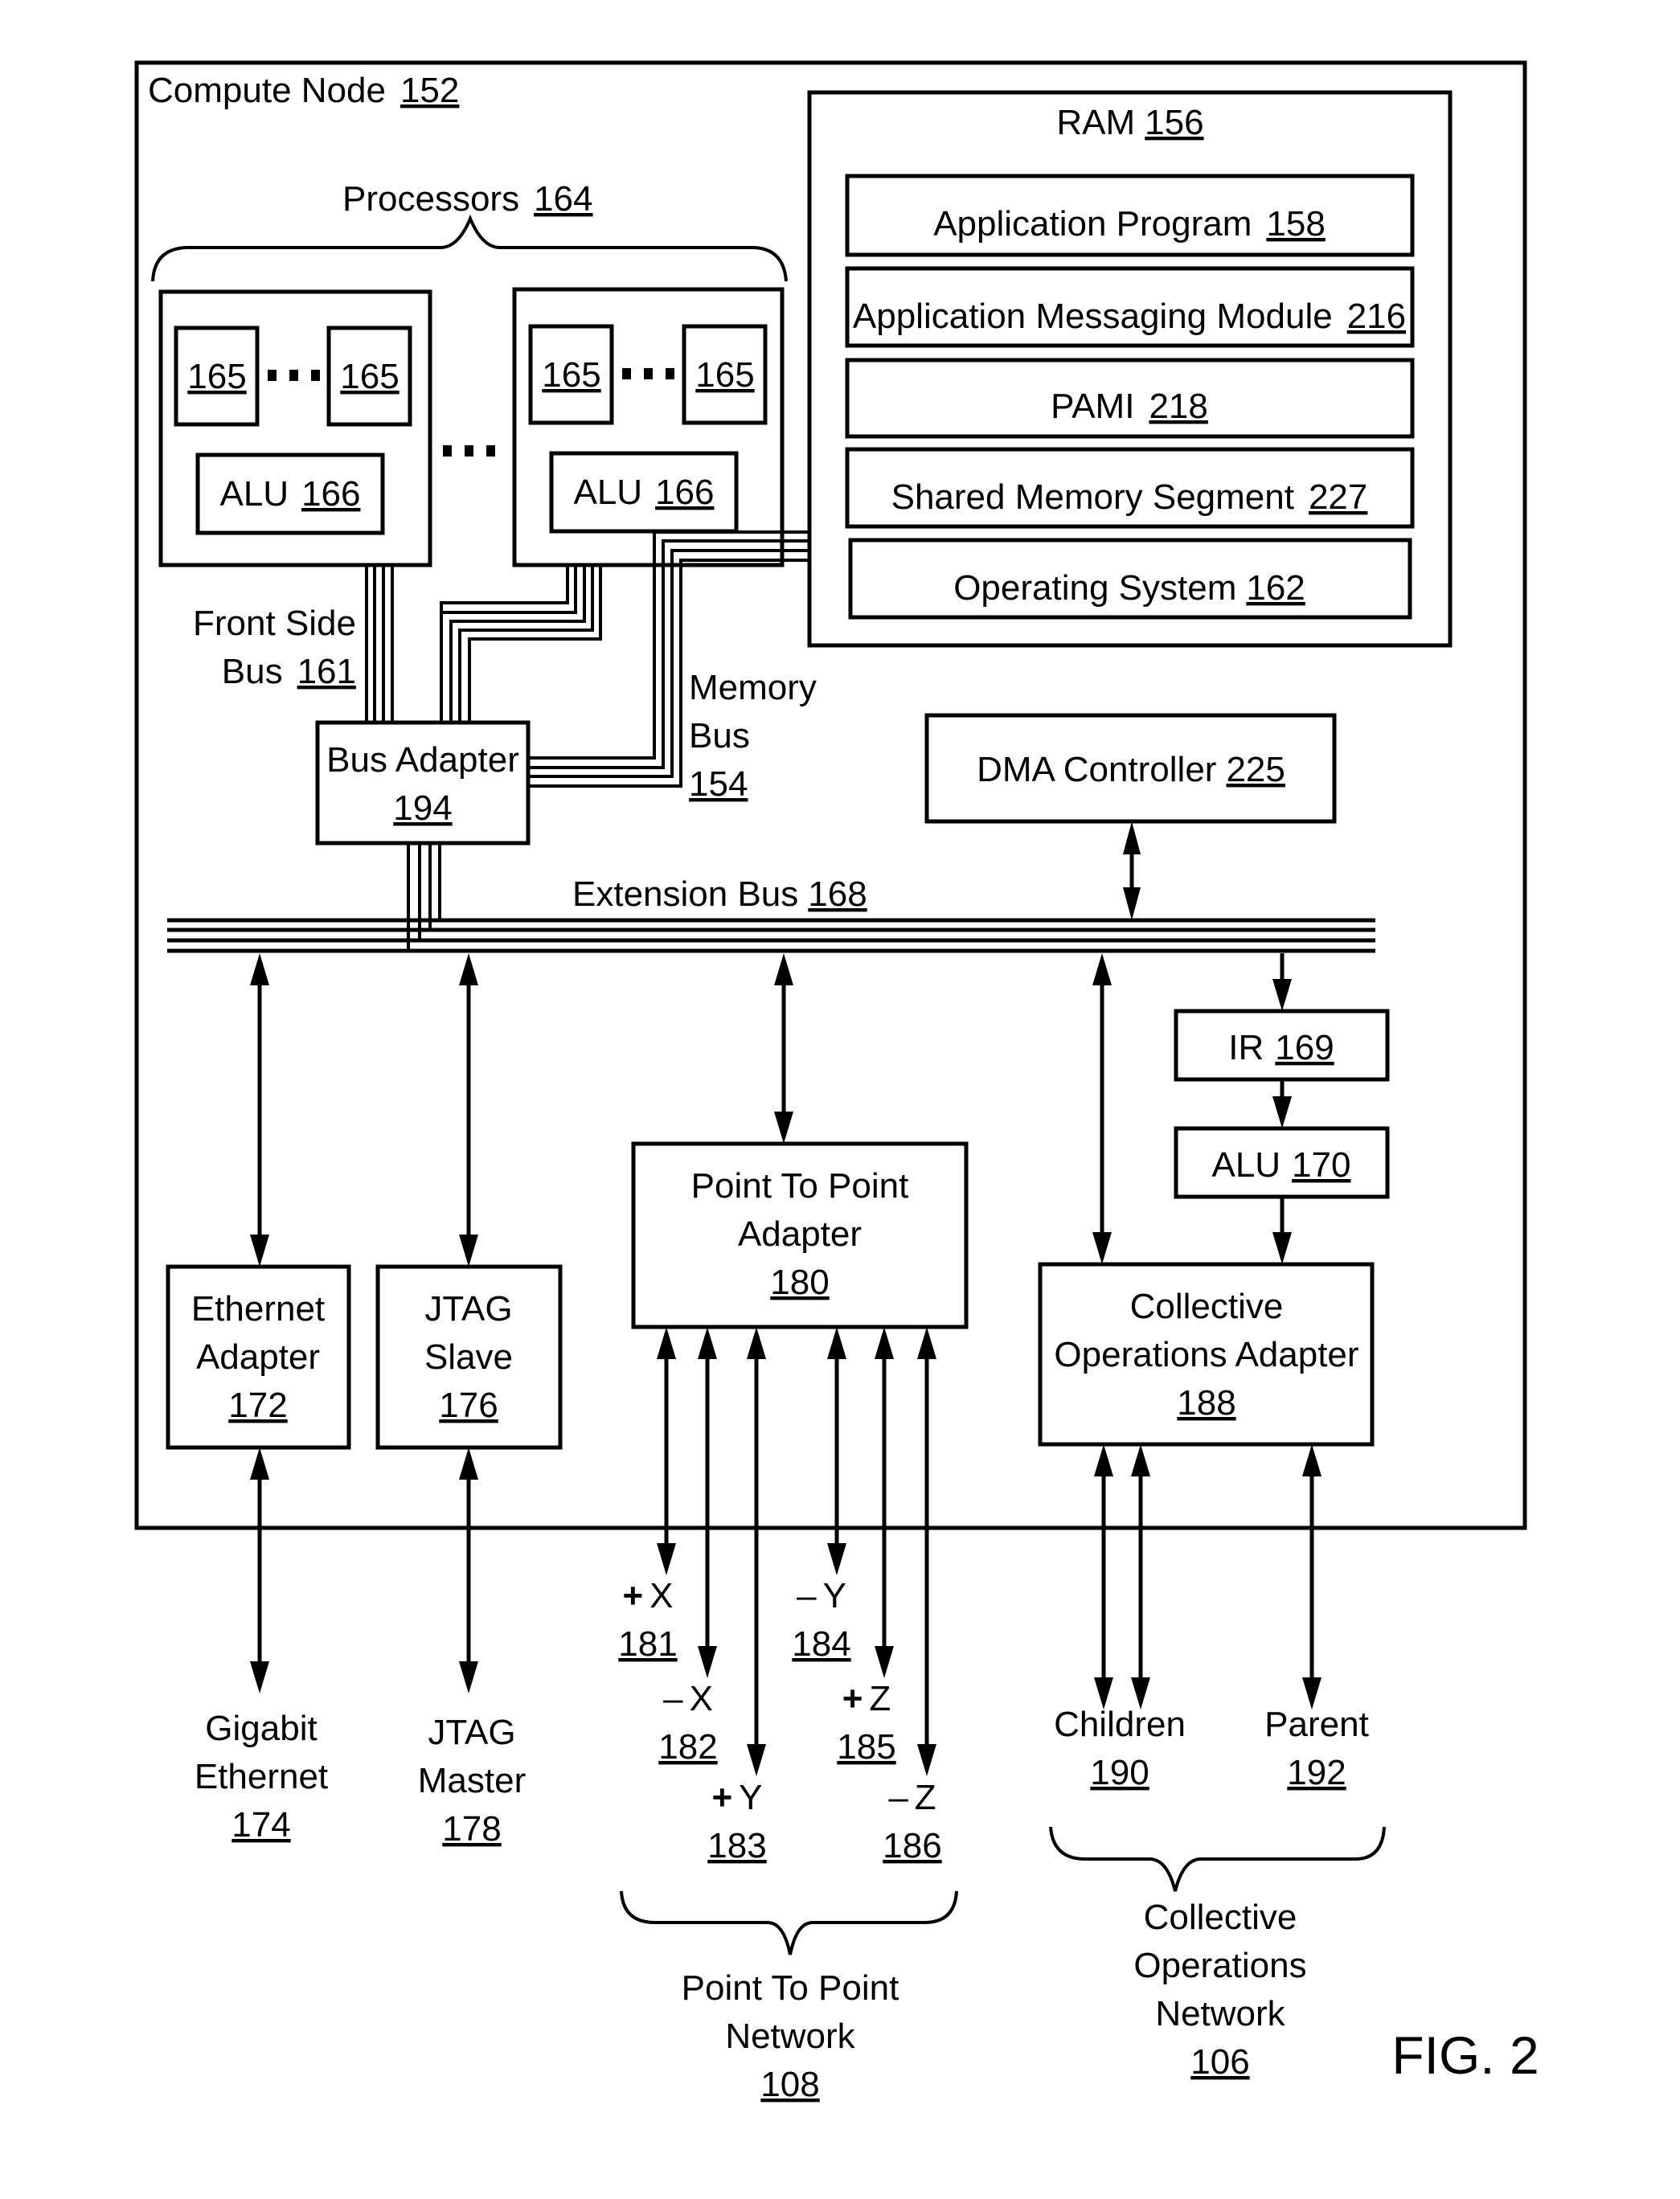  I want to click on svg-text:+Y: + Y, so click(736, 1797).